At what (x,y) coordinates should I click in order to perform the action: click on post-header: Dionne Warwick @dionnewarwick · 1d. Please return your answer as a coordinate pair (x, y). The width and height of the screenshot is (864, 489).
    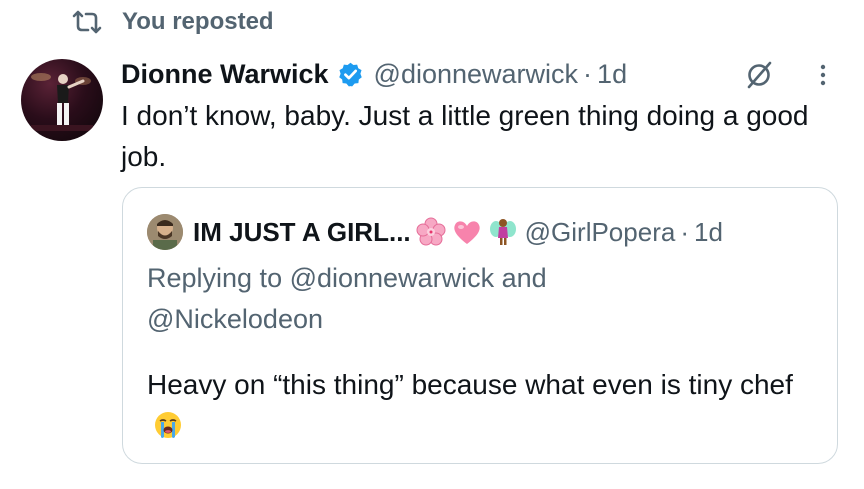
    Looking at the image, I should click on (374, 74).